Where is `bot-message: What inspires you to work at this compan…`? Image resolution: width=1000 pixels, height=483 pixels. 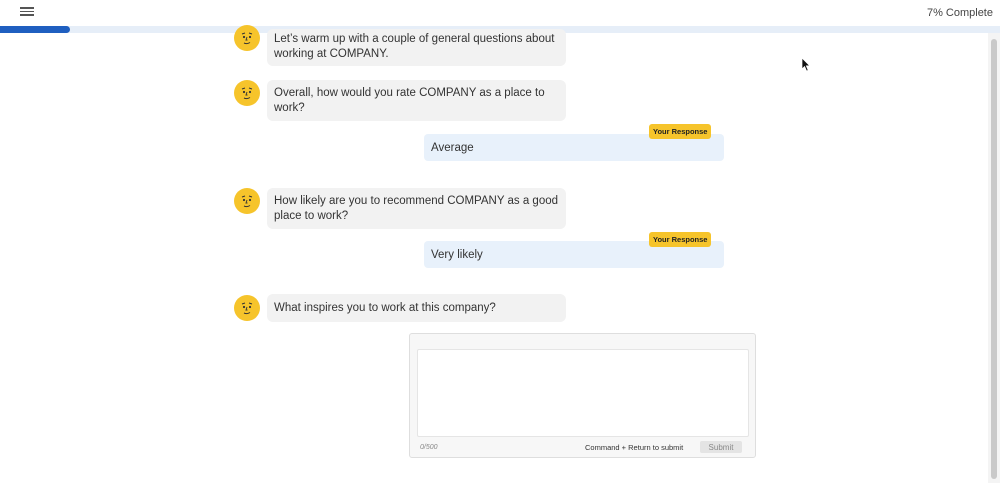 bot-message: What inspires you to work at this compan… is located at coordinates (416, 308).